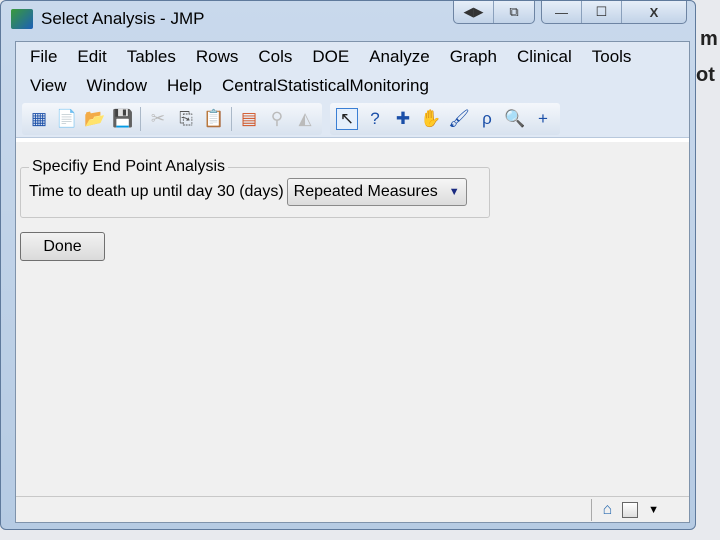 The image size is (720, 540). Describe the element at coordinates (43, 57) in the screenshot. I see `menu-file: File` at that location.